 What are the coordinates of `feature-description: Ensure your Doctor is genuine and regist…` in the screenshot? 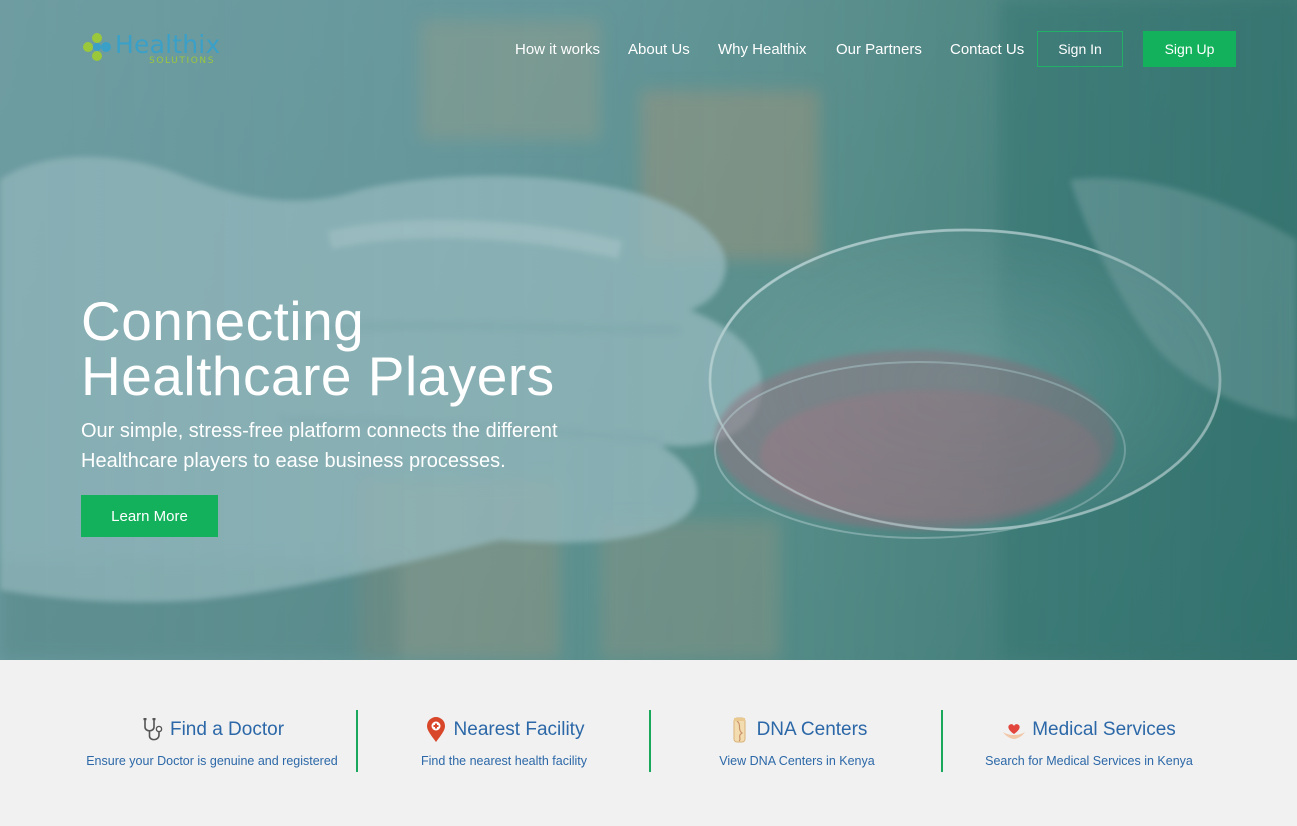 It's located at (212, 761).